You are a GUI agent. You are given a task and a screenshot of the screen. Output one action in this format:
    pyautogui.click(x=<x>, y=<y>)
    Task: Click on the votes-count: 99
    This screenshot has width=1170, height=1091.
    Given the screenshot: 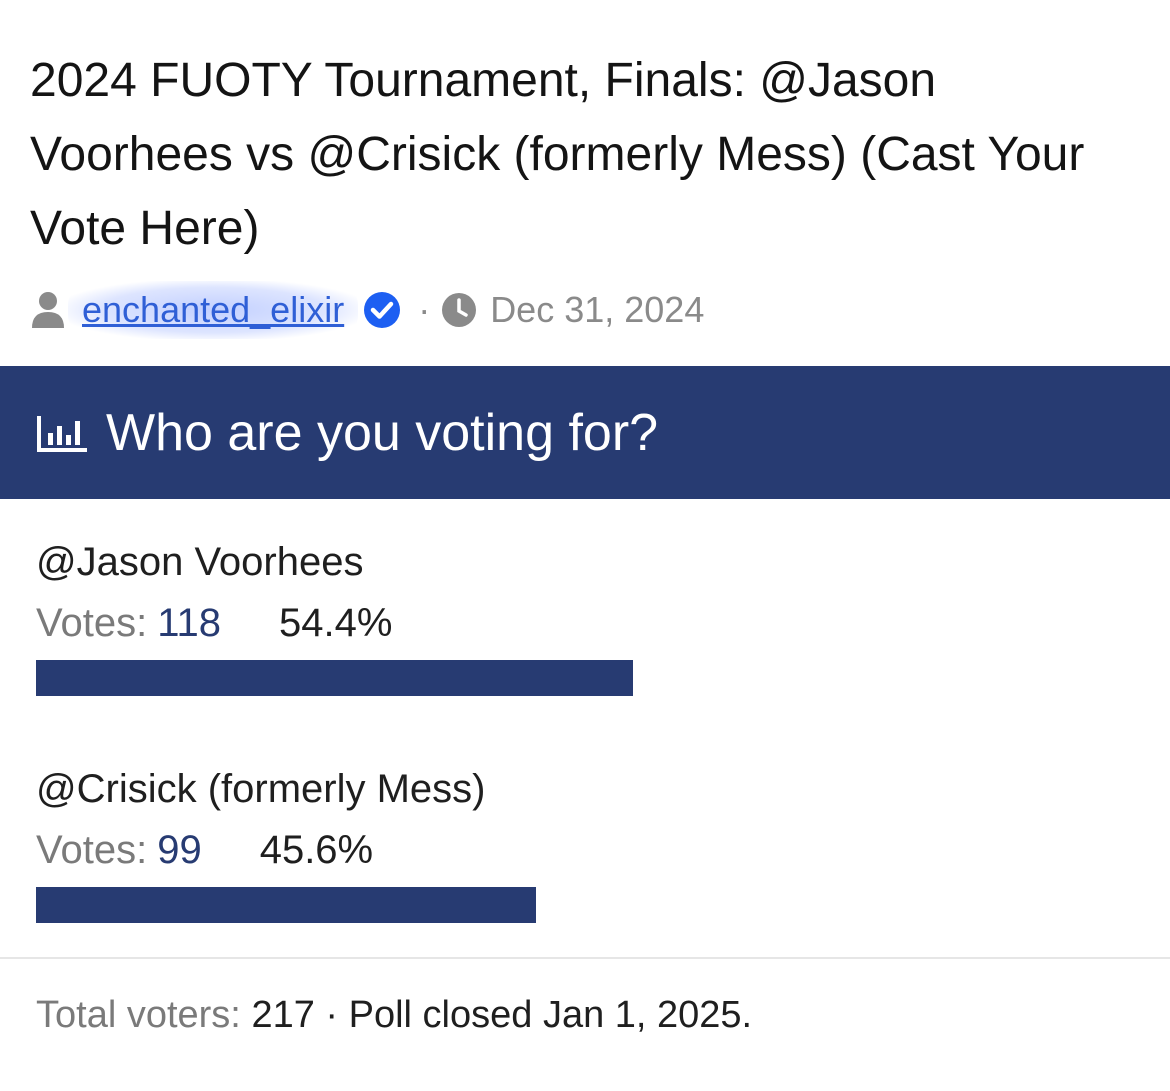 What is the action you would take?
    pyautogui.click(x=179, y=850)
    